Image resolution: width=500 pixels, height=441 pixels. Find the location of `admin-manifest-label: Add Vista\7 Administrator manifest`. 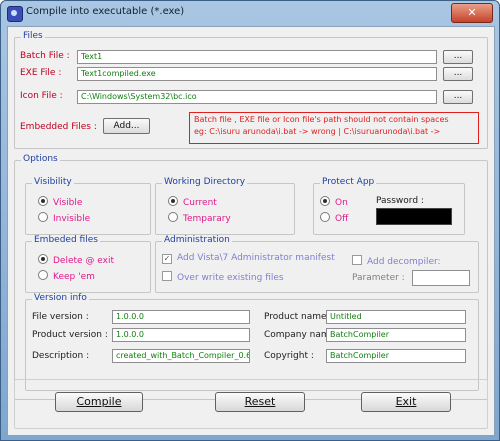

admin-manifest-label: Add Vista\7 Administrator manifest is located at coordinates (256, 258).